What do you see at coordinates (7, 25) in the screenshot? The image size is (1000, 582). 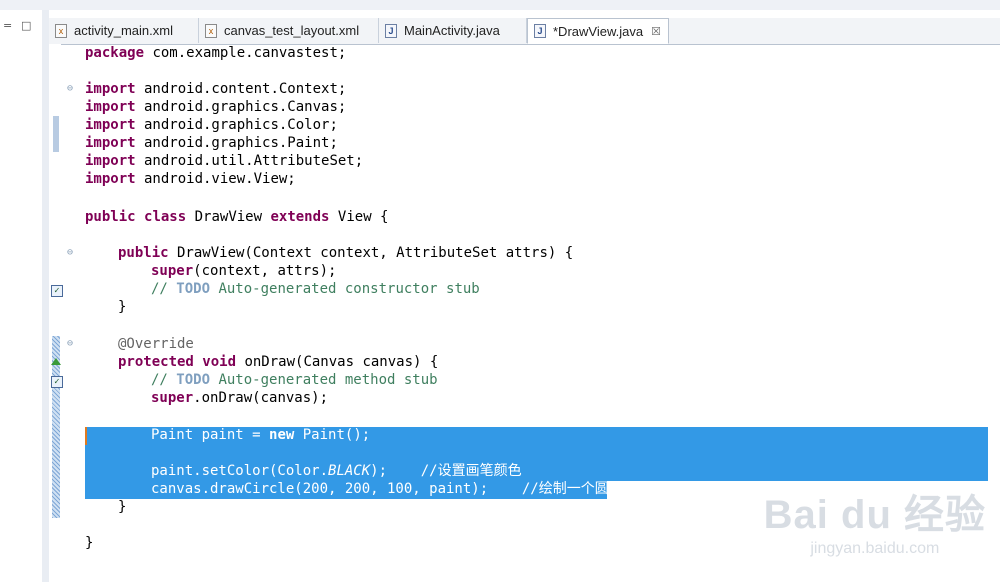 I see `minimize-icon: =` at bounding box center [7, 25].